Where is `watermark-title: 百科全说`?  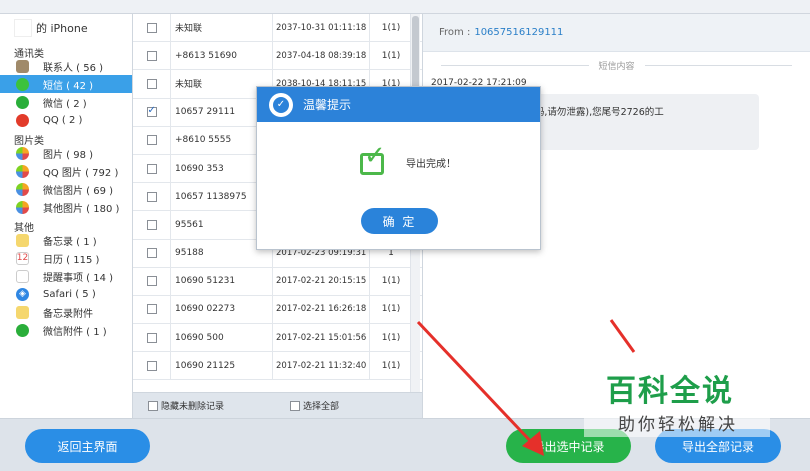 watermark-title: 百科全说 is located at coordinates (670, 391).